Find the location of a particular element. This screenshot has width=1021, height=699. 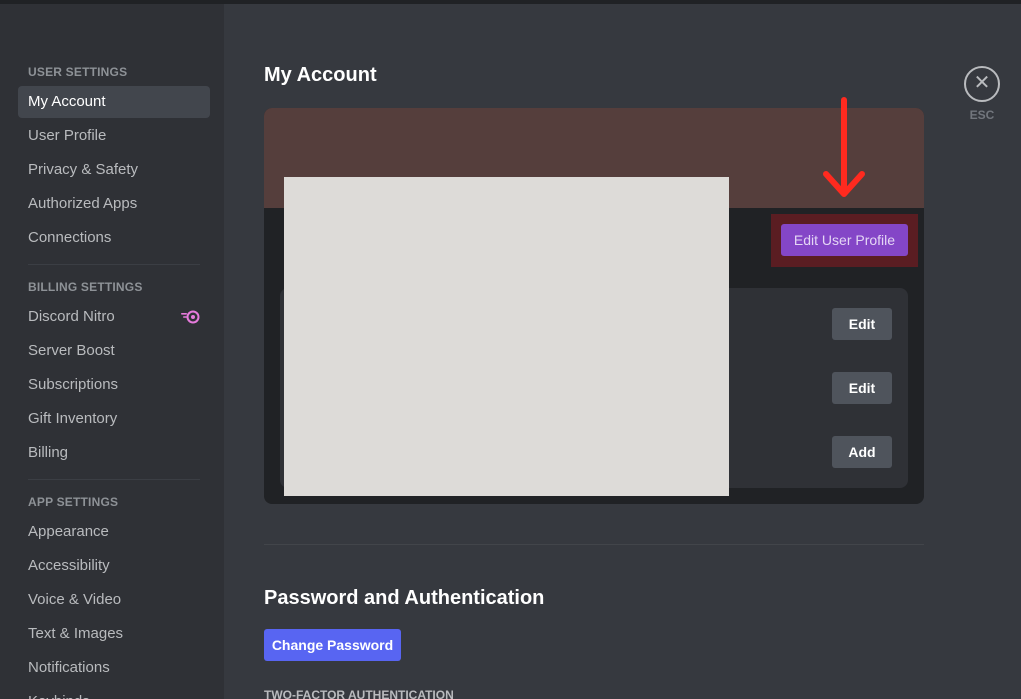

edit-user-profile-button: Edit User Profile is located at coordinates (844, 240).